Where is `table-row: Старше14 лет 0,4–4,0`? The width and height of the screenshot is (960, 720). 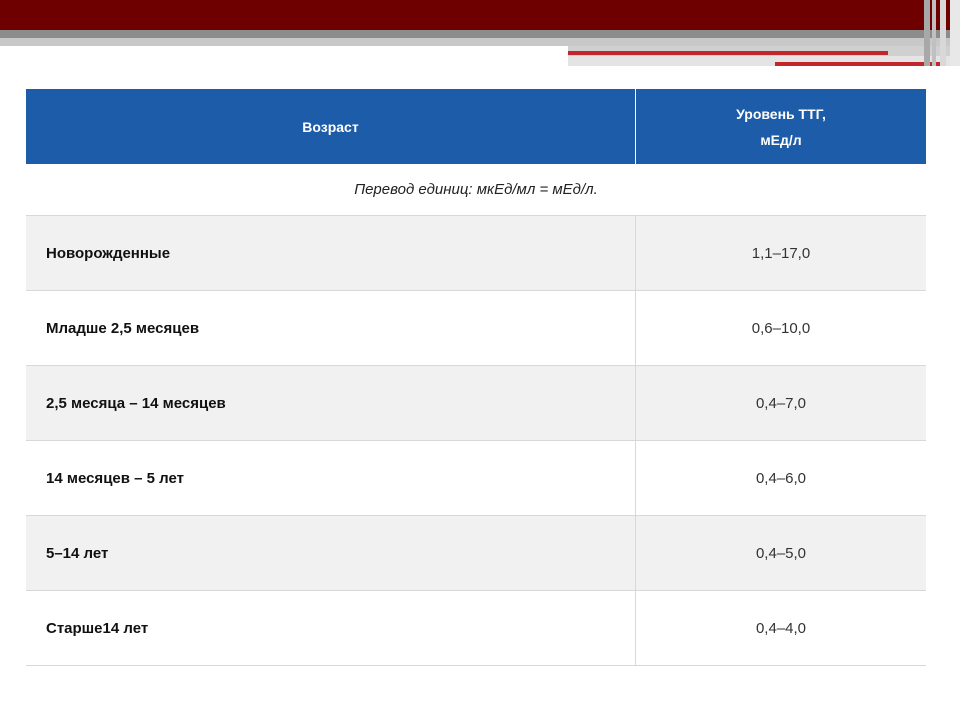 table-row: Старше14 лет 0,4–4,0 is located at coordinates (476, 628).